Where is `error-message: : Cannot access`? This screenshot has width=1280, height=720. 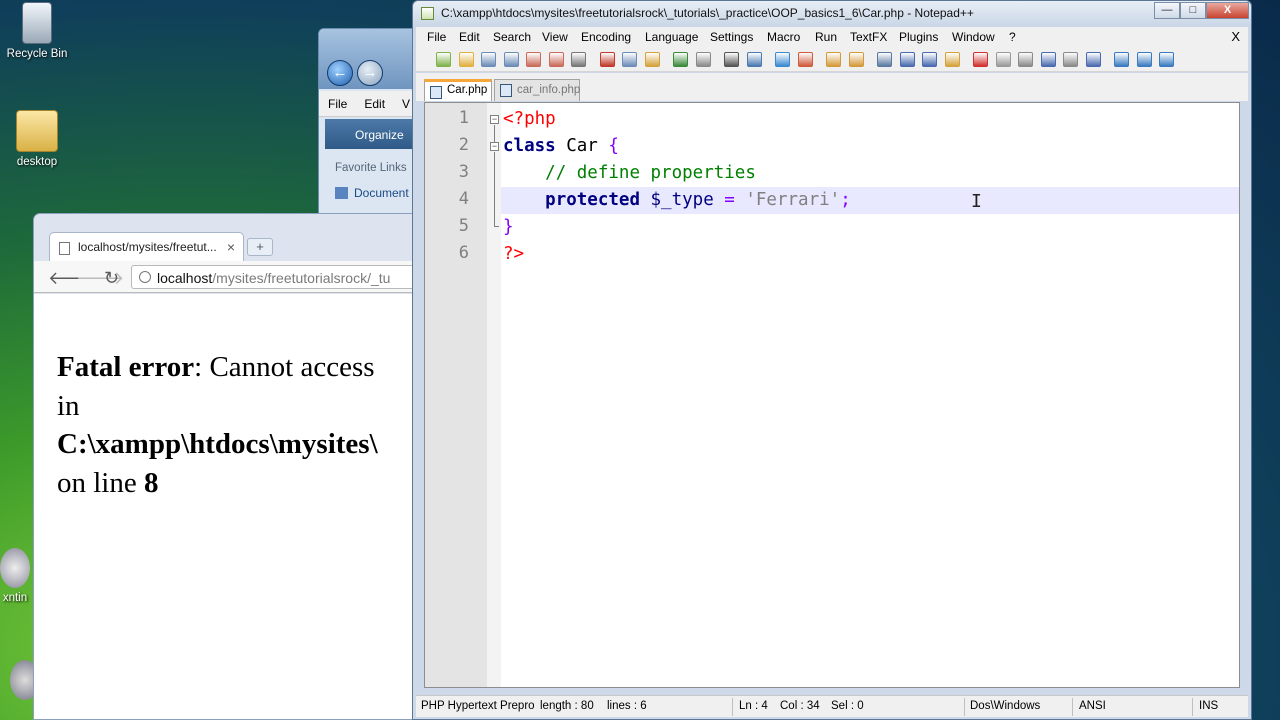
error-message: : Cannot access is located at coordinates (284, 367).